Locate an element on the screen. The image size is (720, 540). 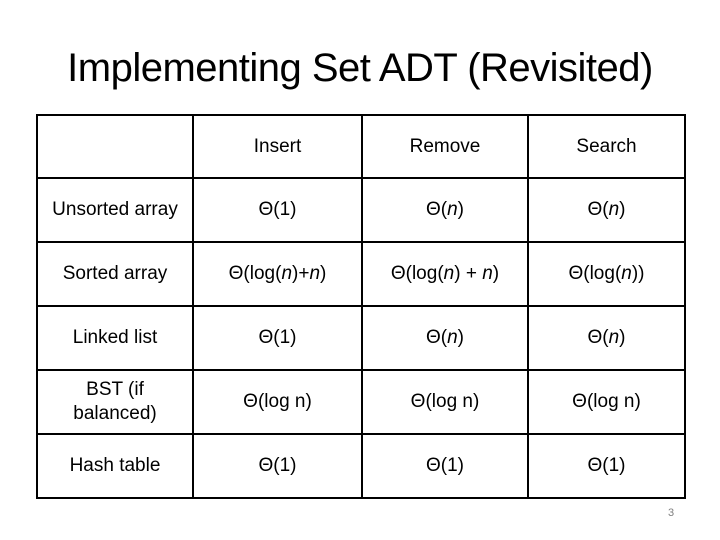
insert-cell: Θ(log n) is located at coordinates (277, 402).